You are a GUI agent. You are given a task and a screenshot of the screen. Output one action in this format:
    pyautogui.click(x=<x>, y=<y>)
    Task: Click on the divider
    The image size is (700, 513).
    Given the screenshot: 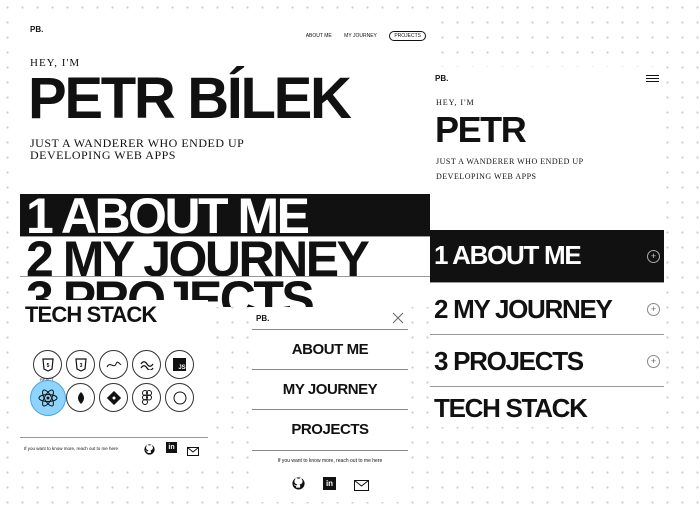 What is the action you would take?
    pyautogui.click(x=114, y=437)
    